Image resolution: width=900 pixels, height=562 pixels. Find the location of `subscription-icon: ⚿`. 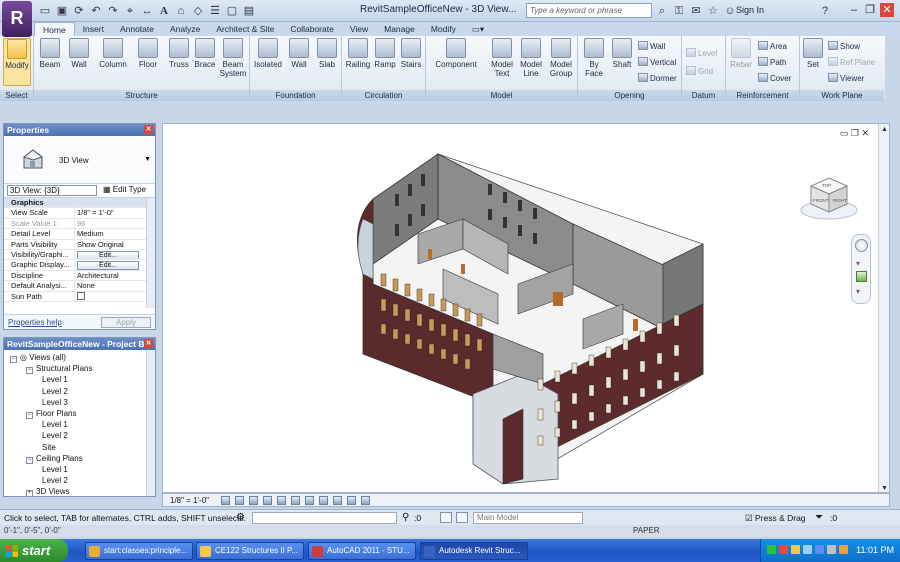

subscription-icon: ⚿ is located at coordinates (679, 11).